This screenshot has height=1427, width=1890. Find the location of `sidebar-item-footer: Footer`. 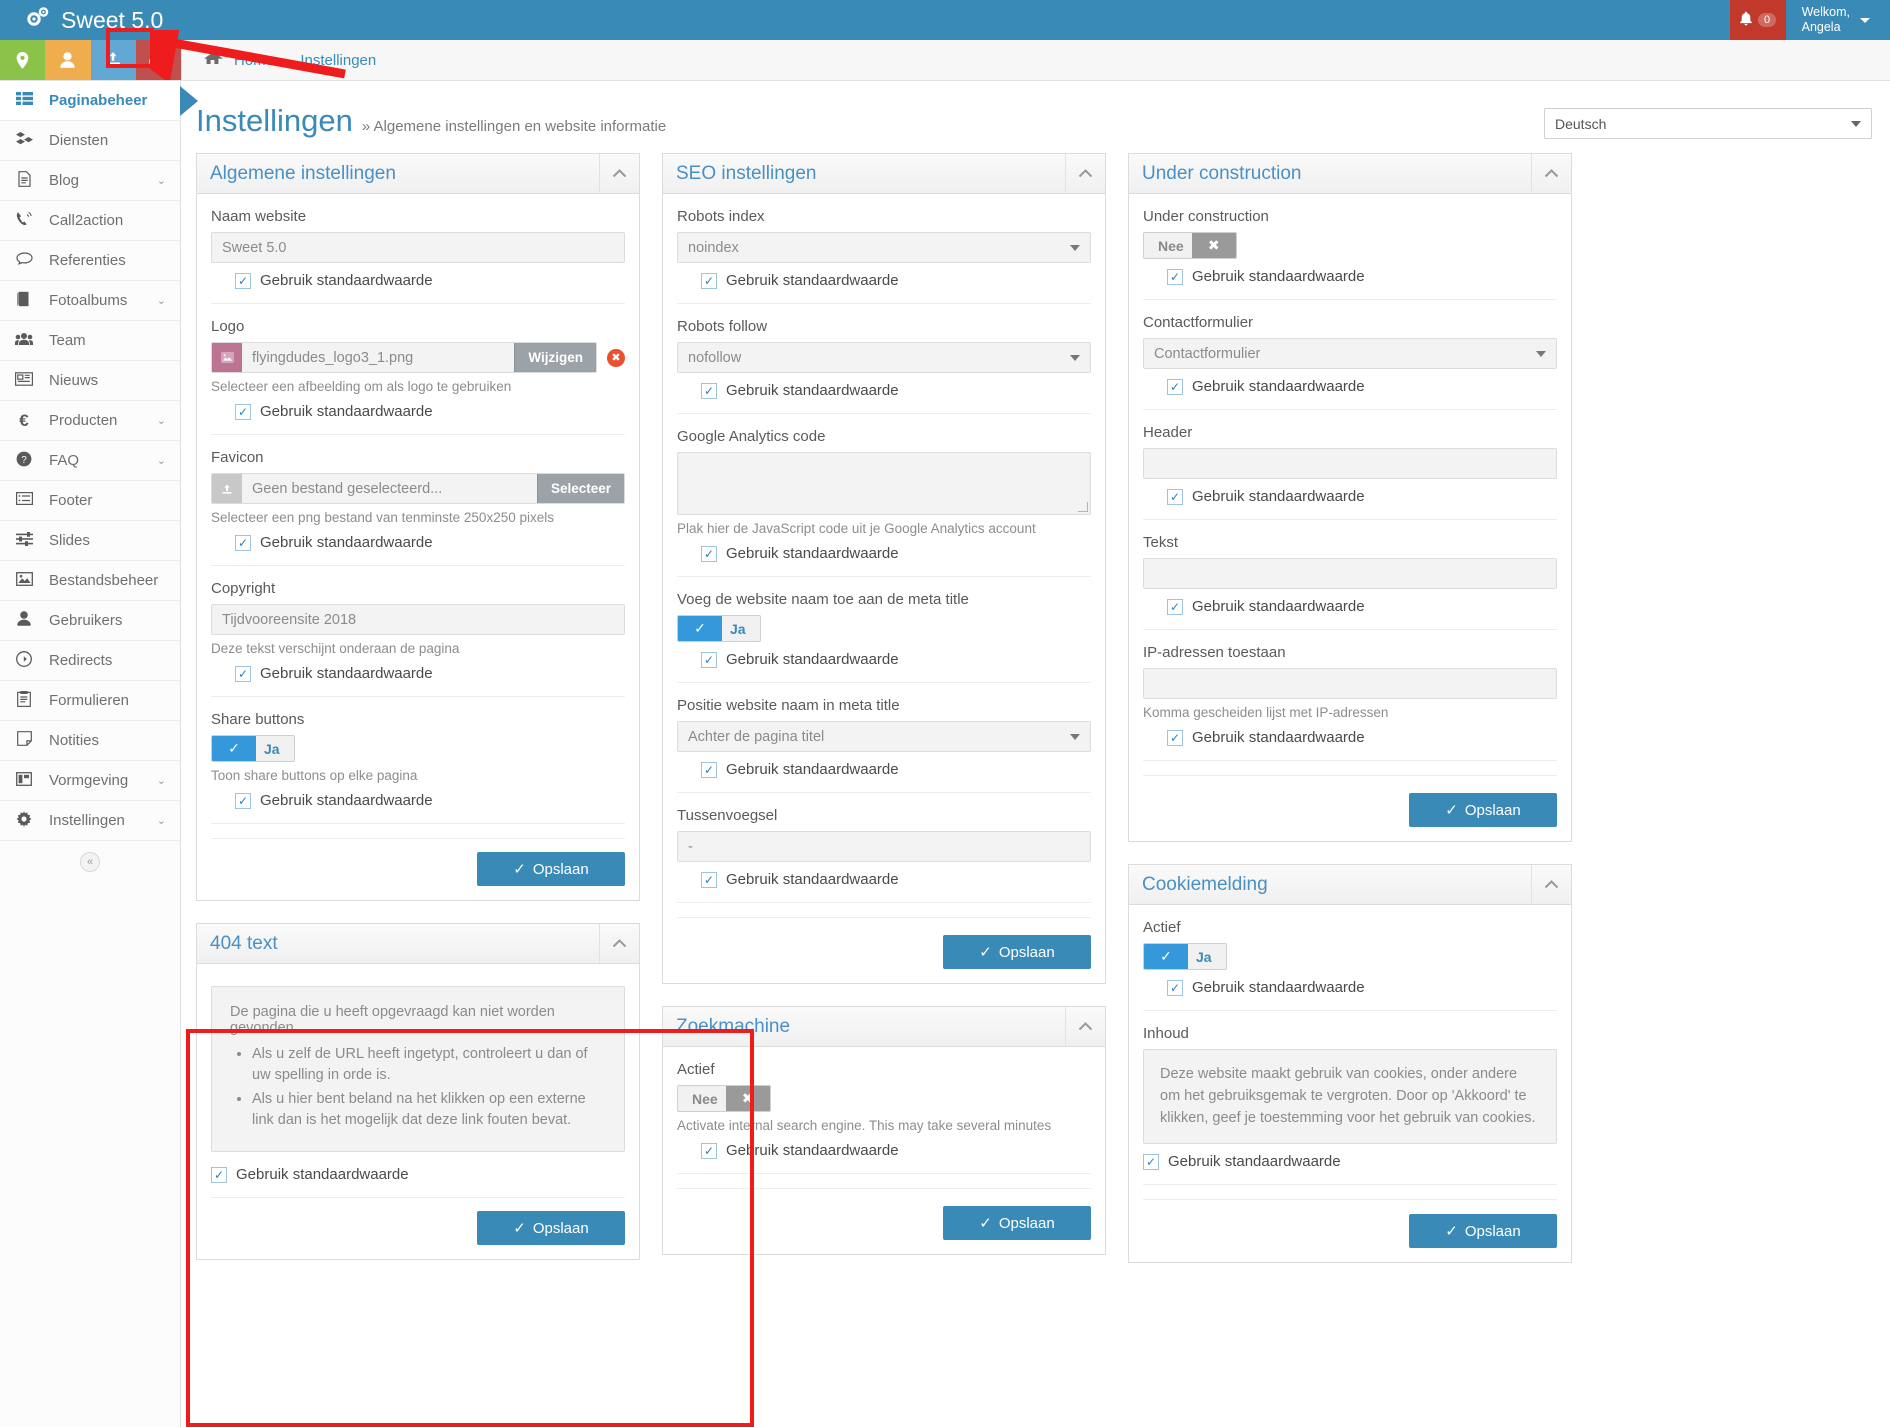

sidebar-item-footer: Footer is located at coordinates (90, 501).